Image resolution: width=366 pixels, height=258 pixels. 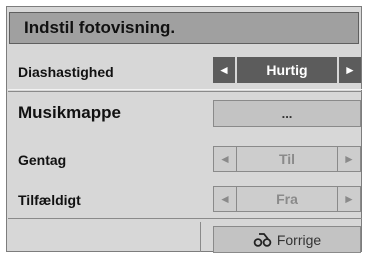 What do you see at coordinates (184, 28) in the screenshot?
I see `dialog-title: Indstil fotovisning.` at bounding box center [184, 28].